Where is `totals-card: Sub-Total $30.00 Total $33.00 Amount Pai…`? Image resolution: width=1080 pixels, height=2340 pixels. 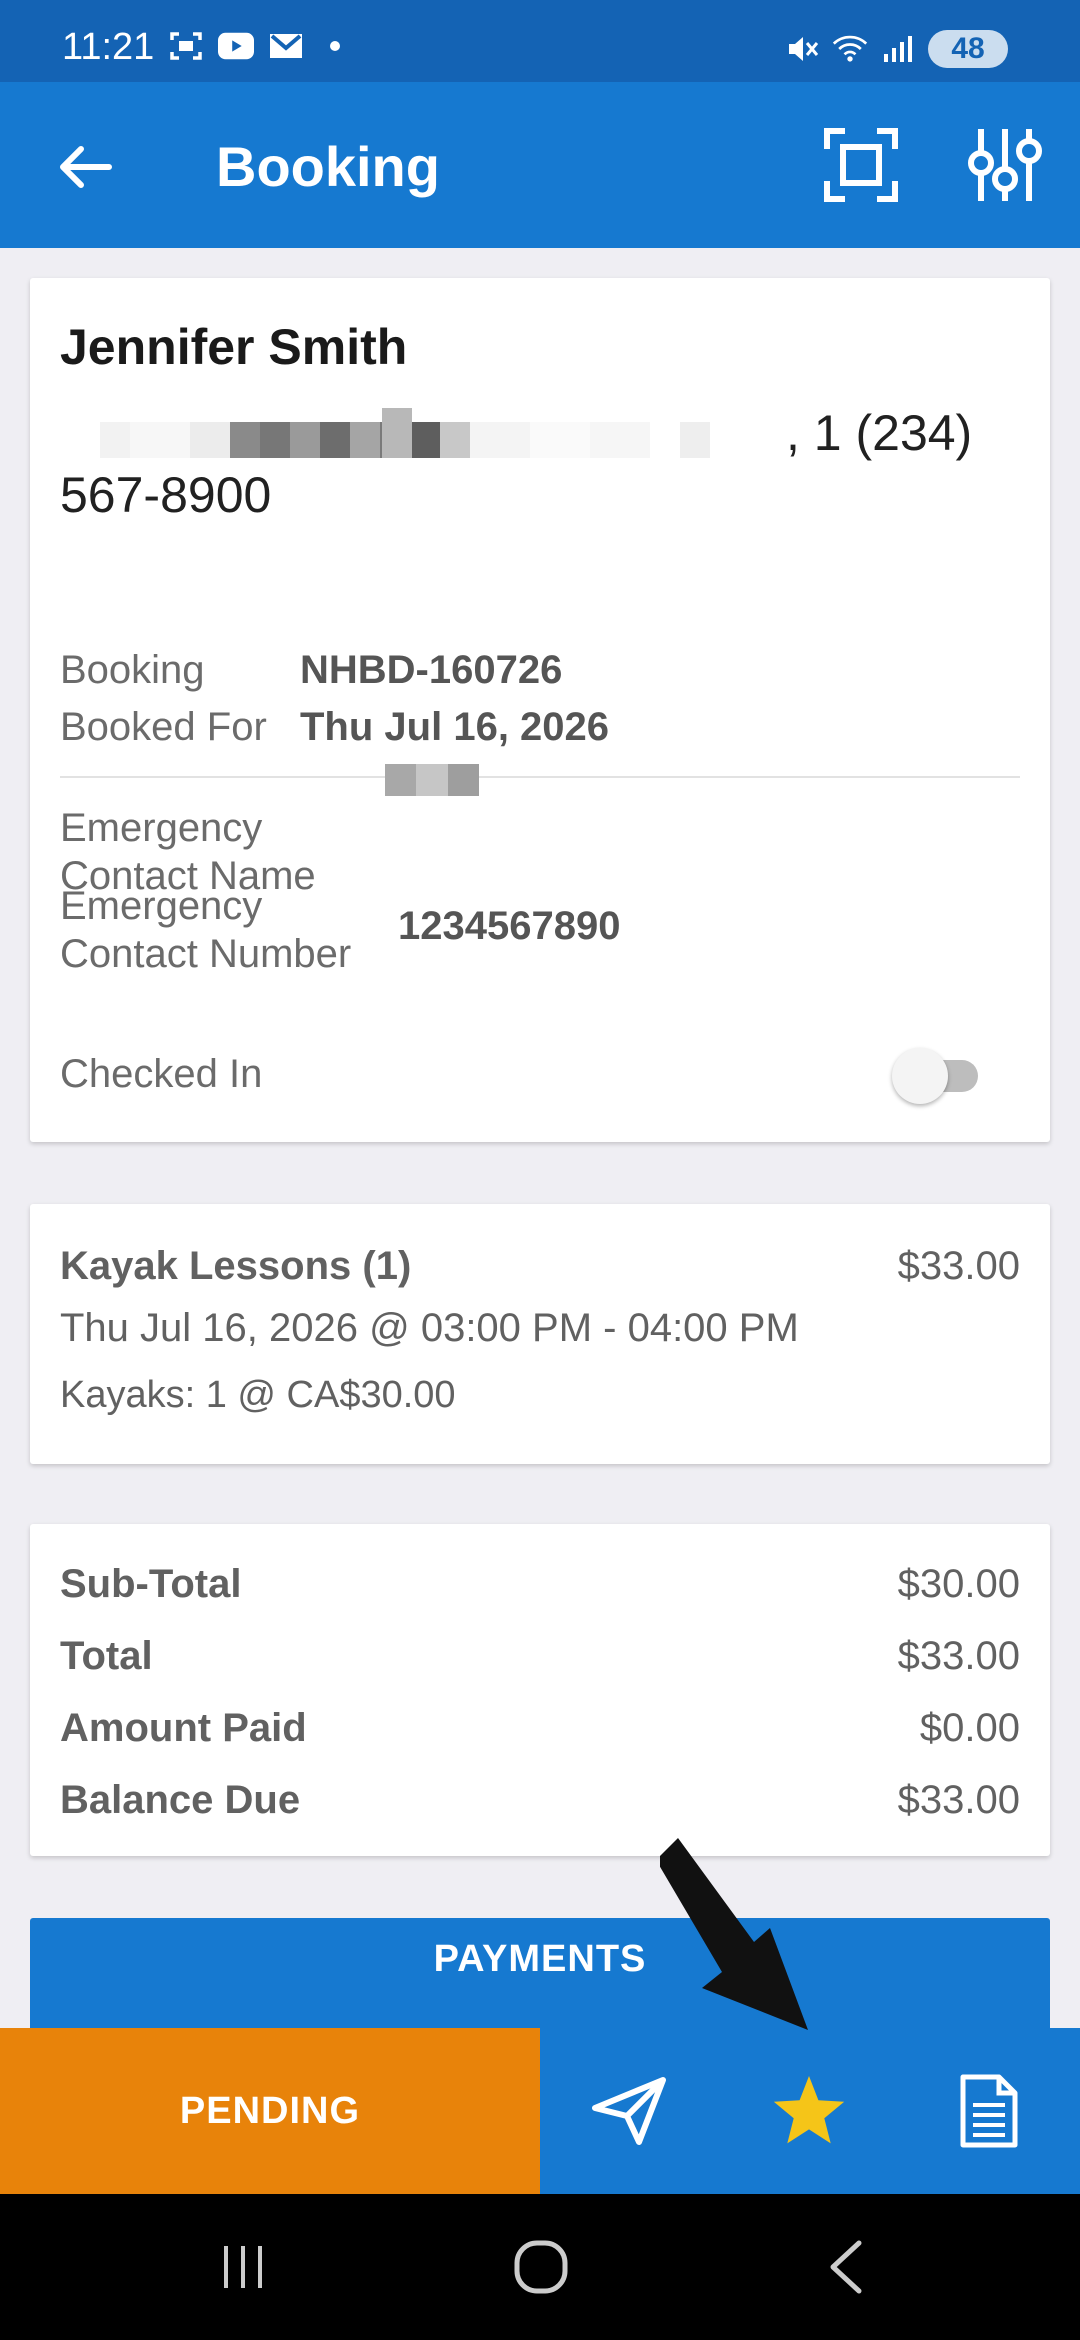
totals-card: Sub-Total $30.00 Total $33.00 Amount Pai… is located at coordinates (540, 1690).